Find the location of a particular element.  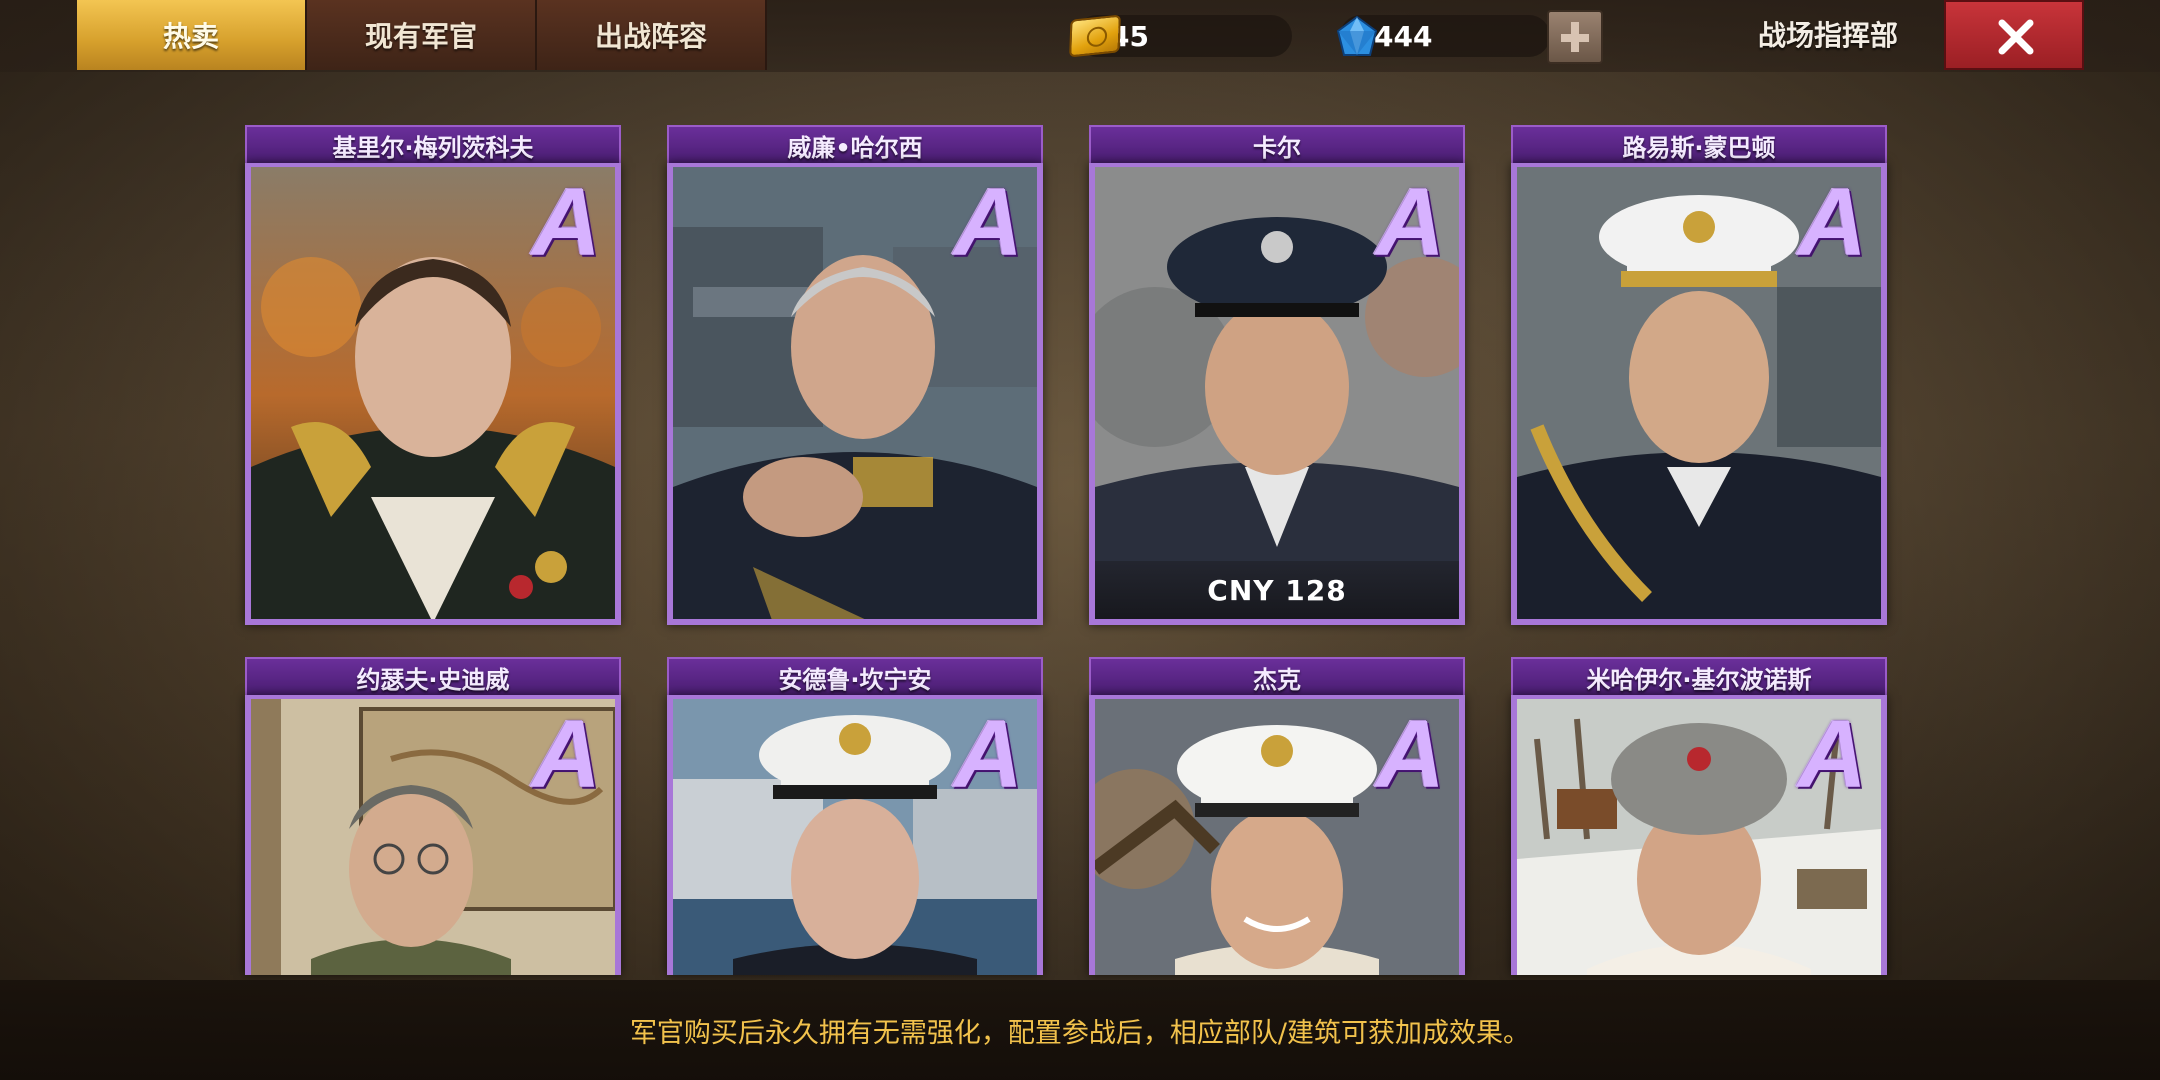

officer-card: 杰克 A is located at coordinates (1277, 816).